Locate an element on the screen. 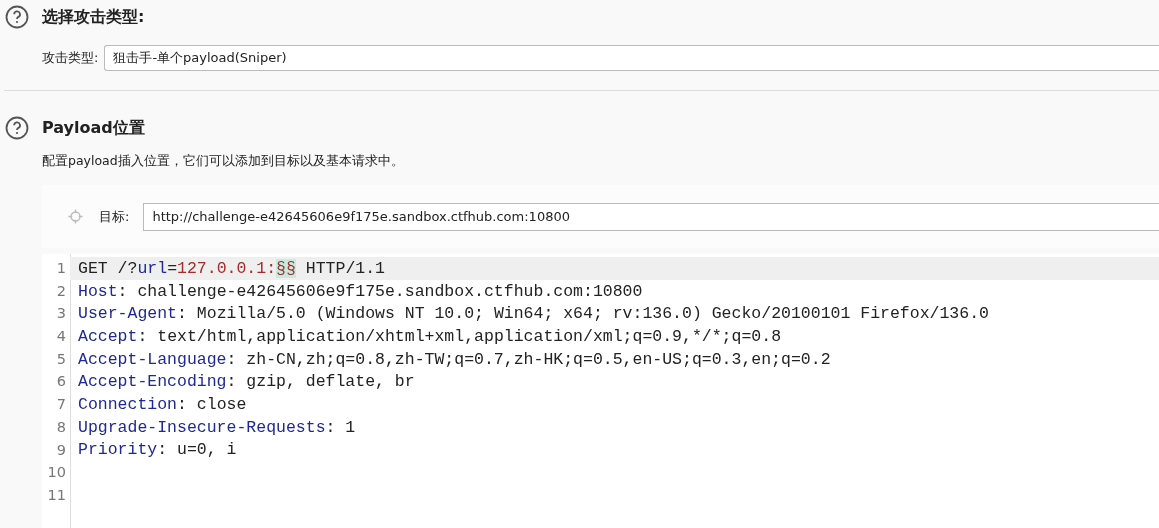 This screenshot has width=1159, height=528. code-line: Host: challenge-e42645606e9f175e.sandbox.ctfhub.com:10800 is located at coordinates (360, 291).